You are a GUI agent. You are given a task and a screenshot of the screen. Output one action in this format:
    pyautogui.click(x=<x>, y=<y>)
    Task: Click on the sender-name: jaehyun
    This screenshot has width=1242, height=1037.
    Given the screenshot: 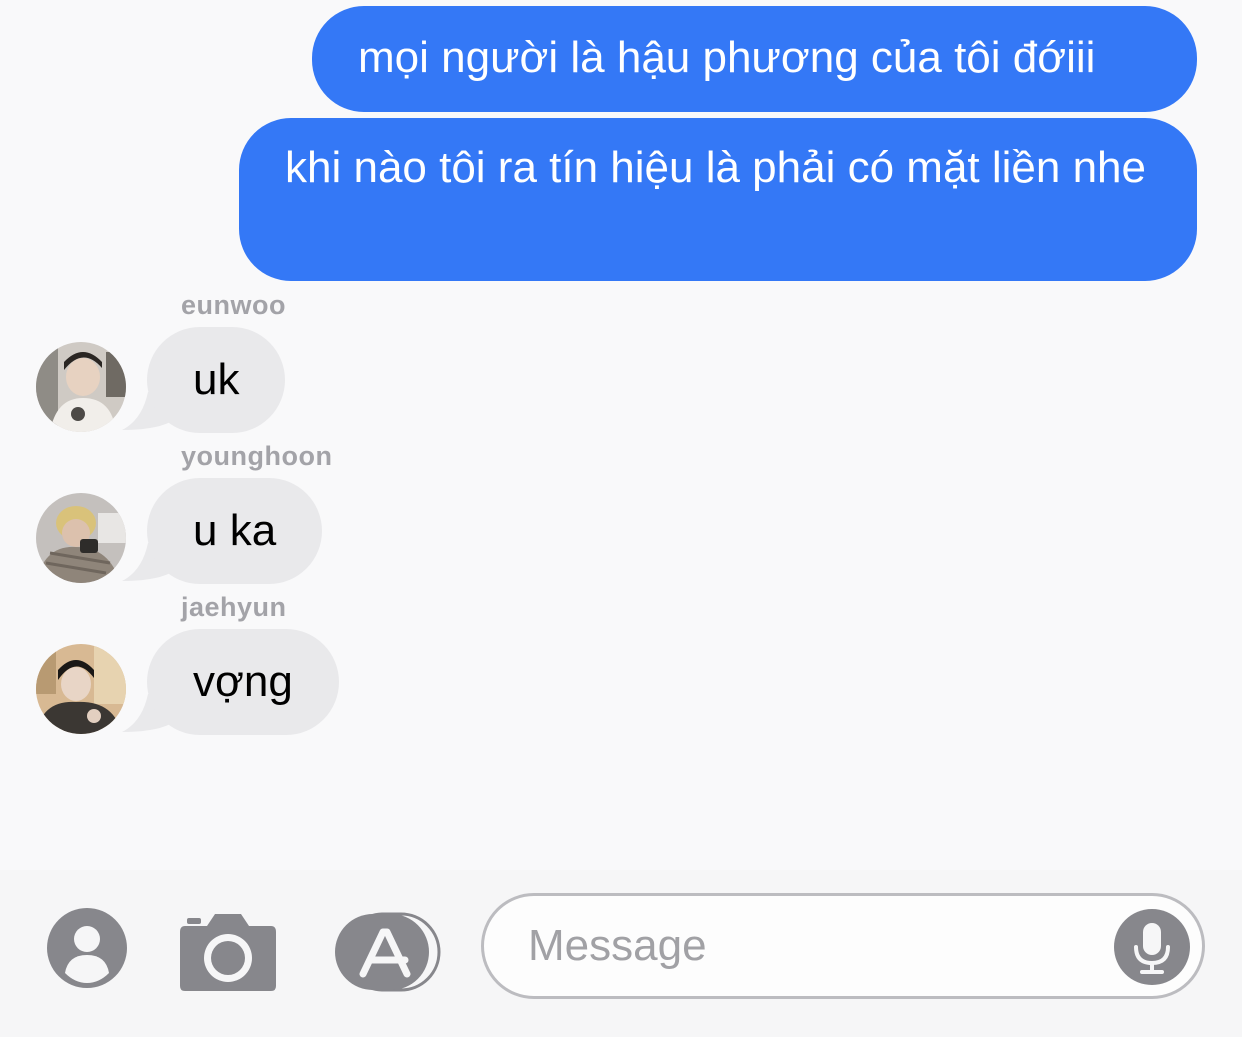 What is the action you would take?
    pyautogui.click(x=234, y=607)
    